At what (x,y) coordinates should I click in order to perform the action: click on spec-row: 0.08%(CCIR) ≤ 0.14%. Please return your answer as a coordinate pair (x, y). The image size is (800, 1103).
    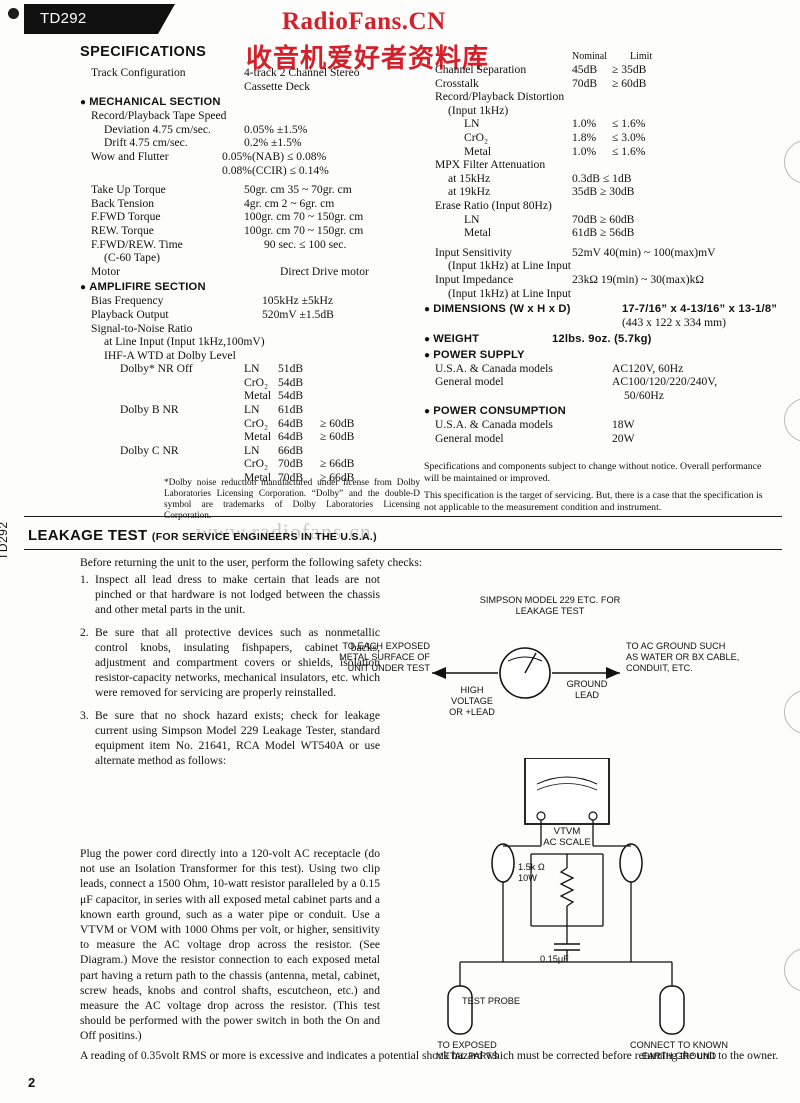
    Looking at the image, I should click on (250, 171).